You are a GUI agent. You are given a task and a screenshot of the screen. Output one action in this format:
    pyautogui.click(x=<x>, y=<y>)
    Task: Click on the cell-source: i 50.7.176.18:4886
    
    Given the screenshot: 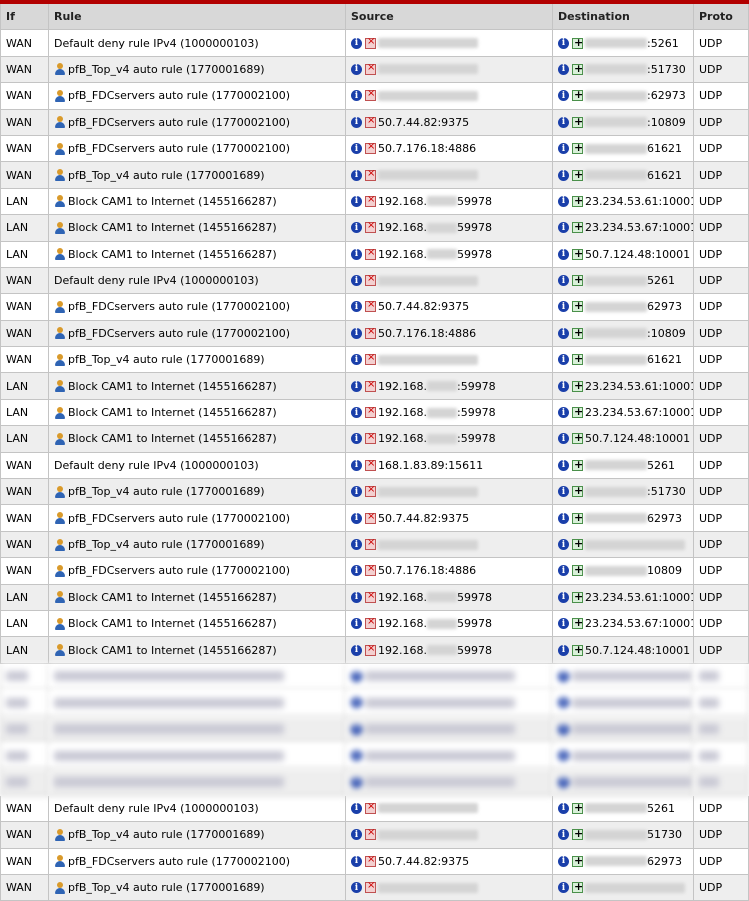 What is the action you would take?
    pyautogui.click(x=449, y=571)
    